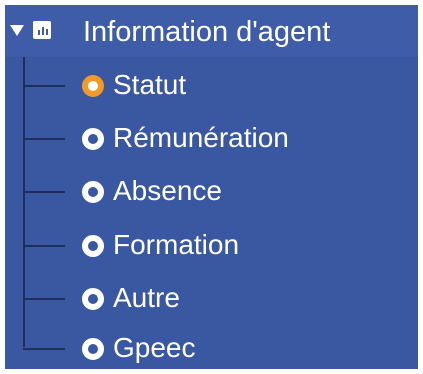 This screenshot has width=423, height=374. I want to click on tree-item-remuneration: Rémunération, so click(213, 138).